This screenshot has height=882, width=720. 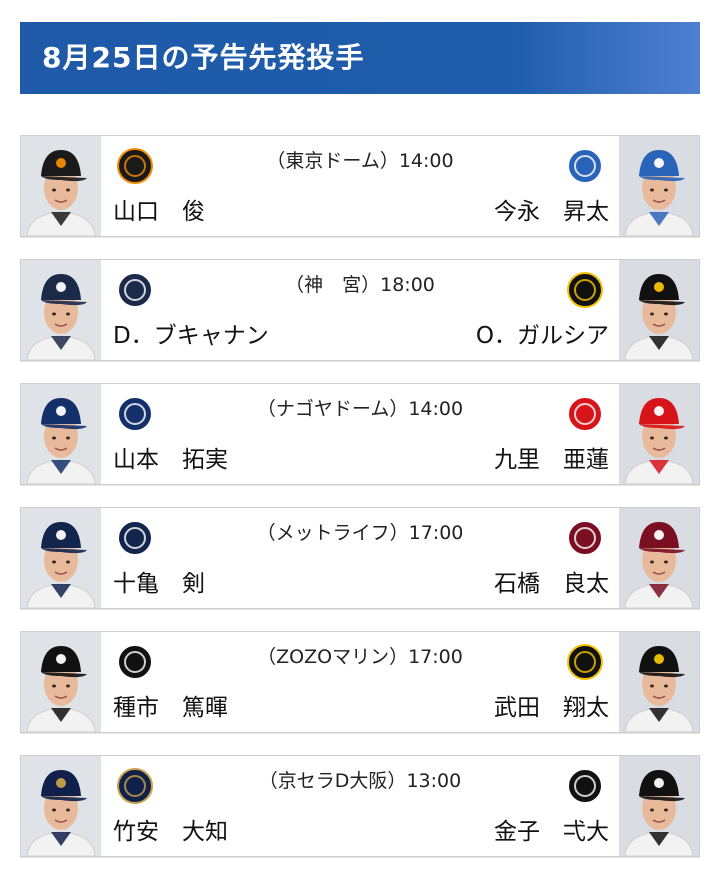 What do you see at coordinates (551, 581) in the screenshot?
I see `away-pitcher-name: 石橋 良太` at bounding box center [551, 581].